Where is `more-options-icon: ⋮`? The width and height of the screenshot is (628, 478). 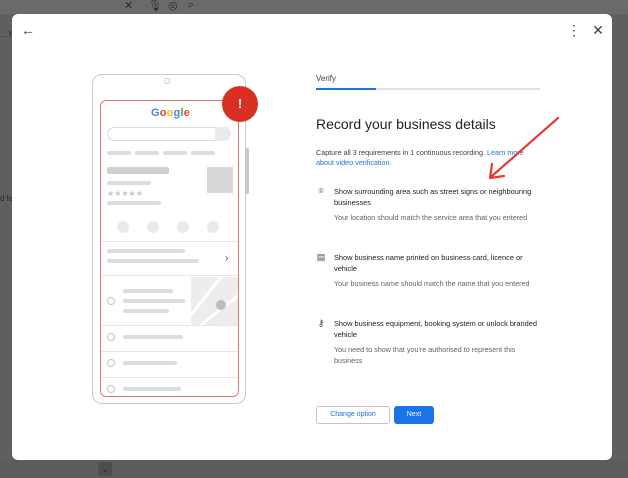
more-options-icon: ⋮ is located at coordinates (574, 30).